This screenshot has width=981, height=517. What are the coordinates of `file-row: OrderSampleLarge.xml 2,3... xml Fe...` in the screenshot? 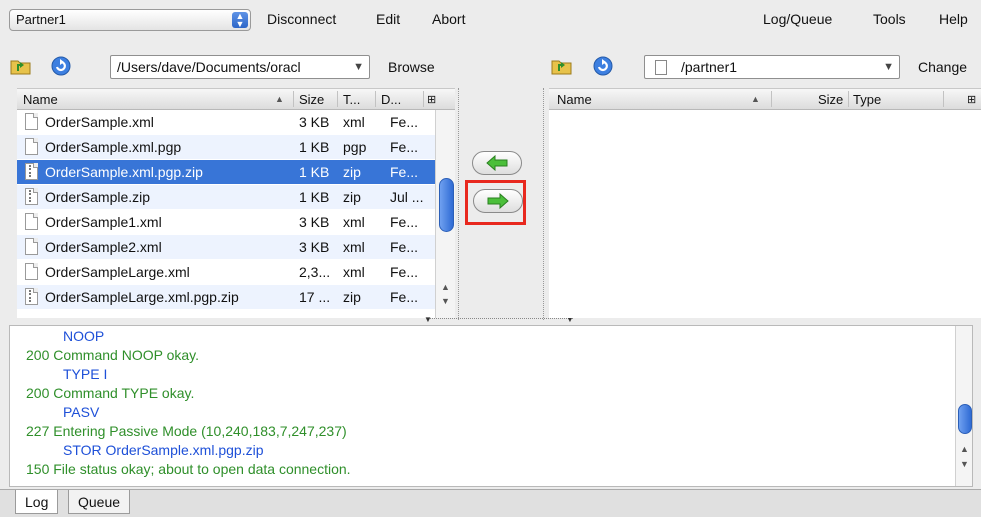 It's located at (226, 272).